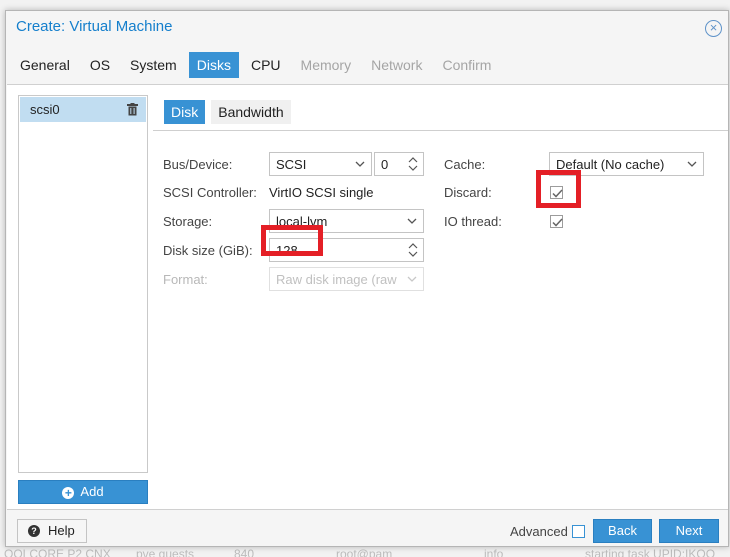 Image resolution: width=730 pixels, height=557 pixels. What do you see at coordinates (198, 164) in the screenshot?
I see `bus-device-label: Bus/Device:` at bounding box center [198, 164].